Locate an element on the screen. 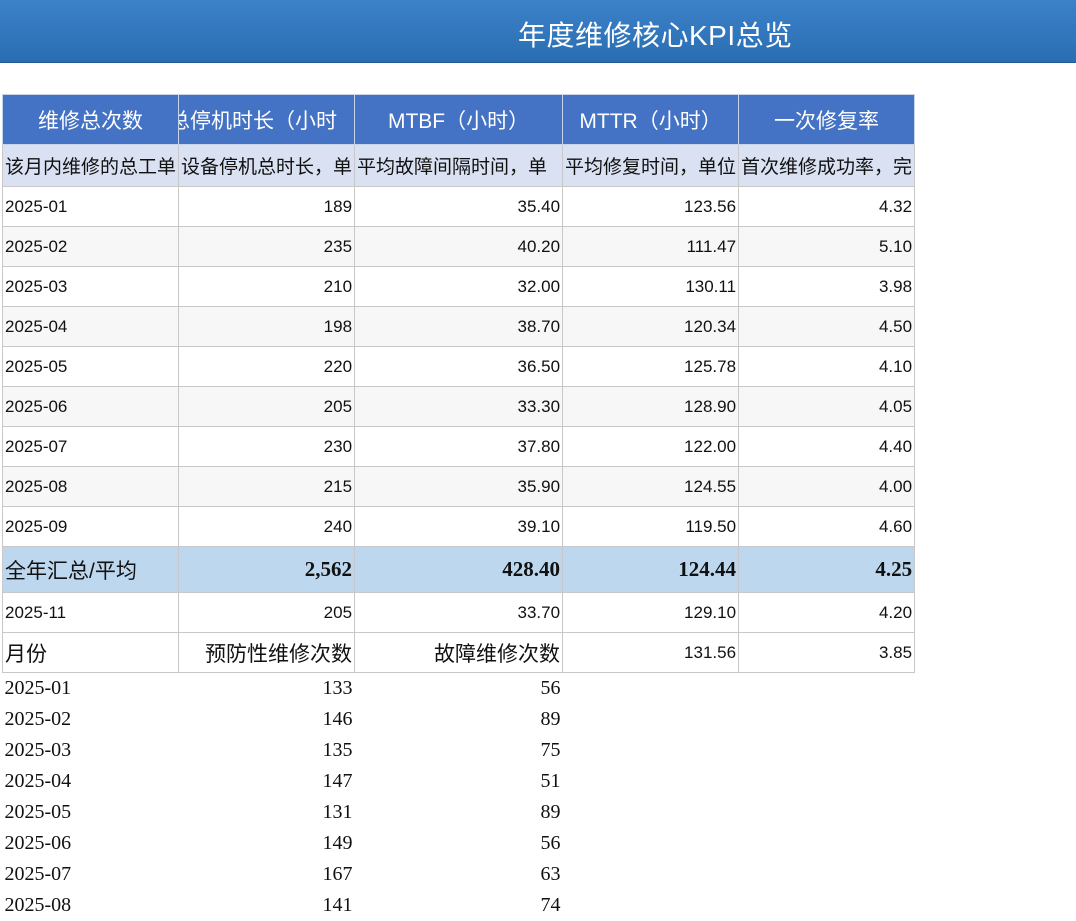  fault-count-cell: 74 is located at coordinates (459, 905).